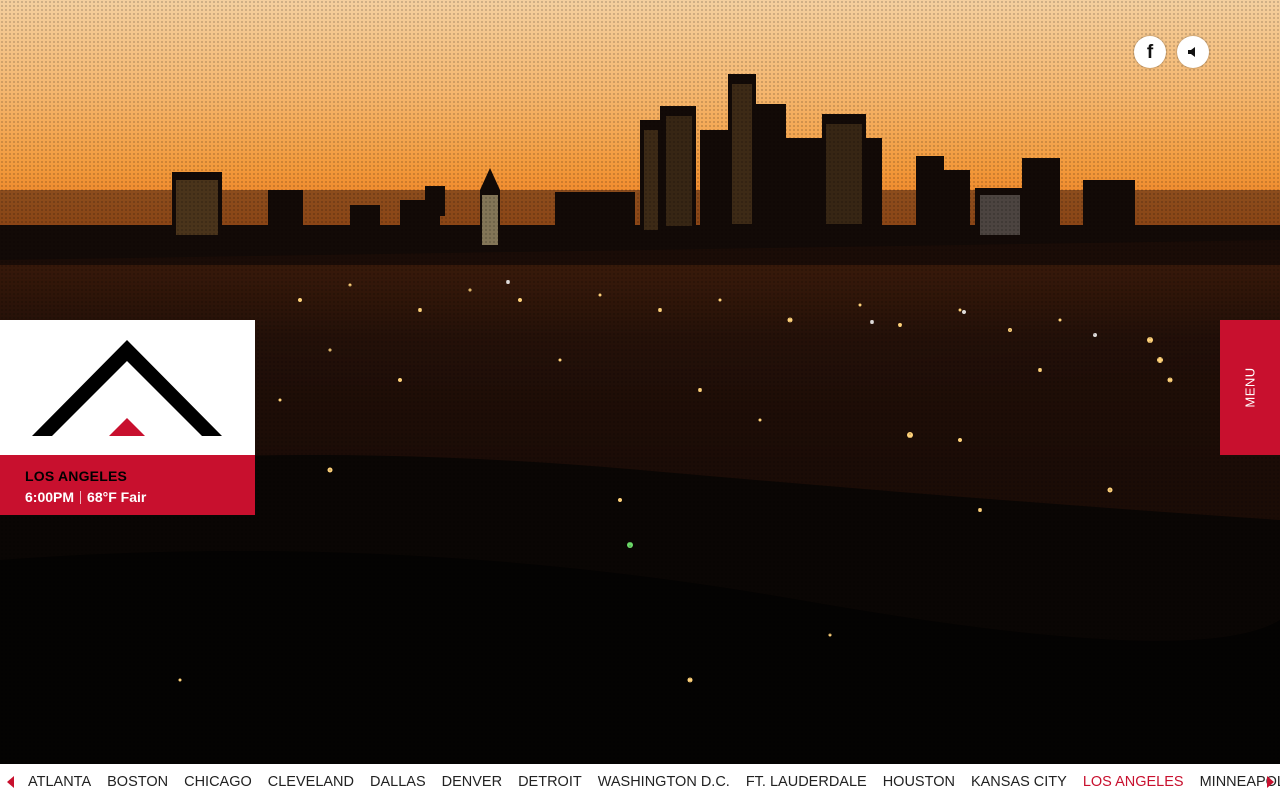 The width and height of the screenshot is (1280, 800). Describe the element at coordinates (127, 485) in the screenshot. I see `location-info-panel: LOS ANGELES 6:00PM 68°F Fair` at that location.